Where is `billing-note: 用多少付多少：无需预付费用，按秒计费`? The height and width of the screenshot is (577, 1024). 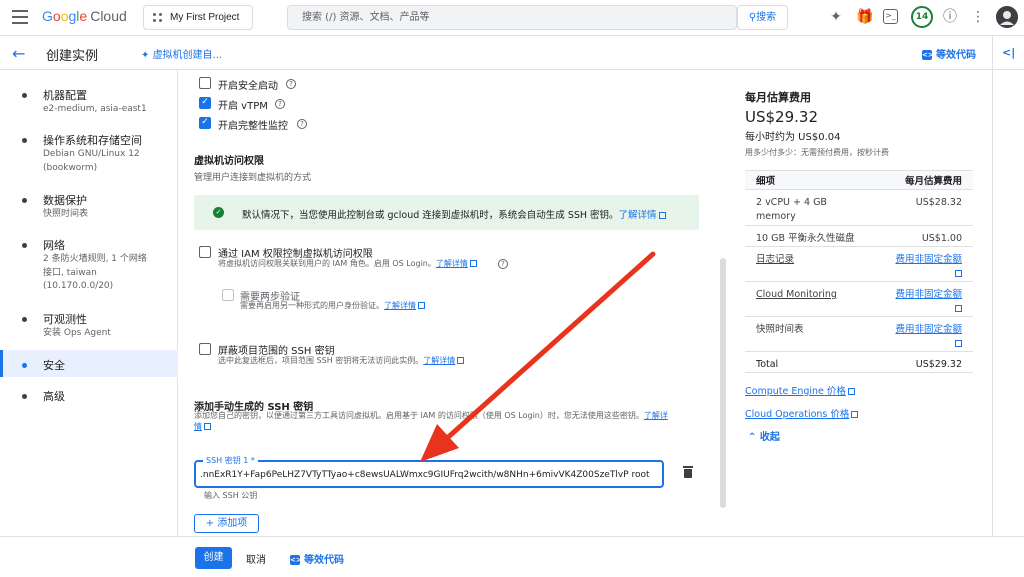
billing-note: 用多少付多少：无需预付费用，按秒计费 is located at coordinates (817, 152).